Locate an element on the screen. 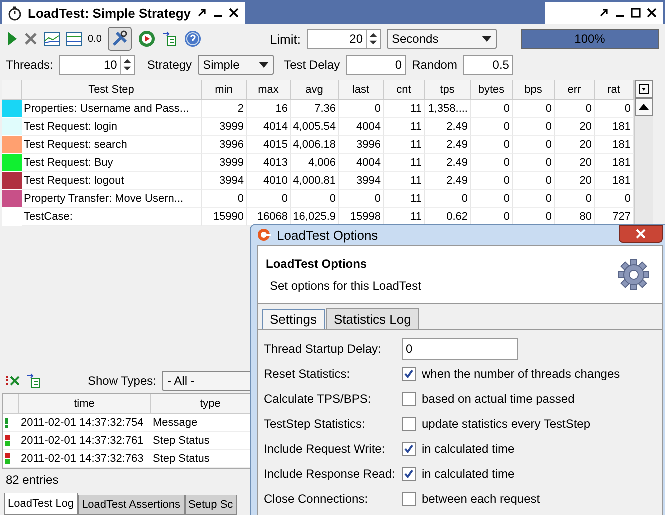  cancel-icon is located at coordinates (31, 39).